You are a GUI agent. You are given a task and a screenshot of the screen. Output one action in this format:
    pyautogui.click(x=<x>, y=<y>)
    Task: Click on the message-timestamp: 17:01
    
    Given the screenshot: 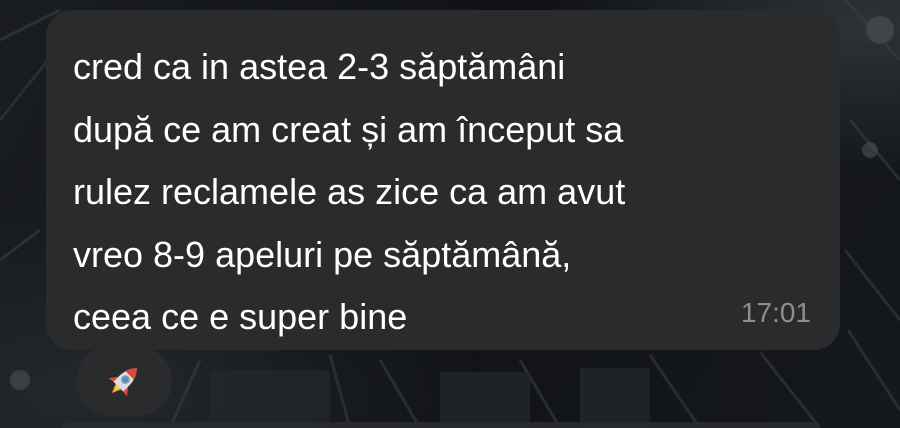 What is the action you would take?
    pyautogui.click(x=775, y=312)
    